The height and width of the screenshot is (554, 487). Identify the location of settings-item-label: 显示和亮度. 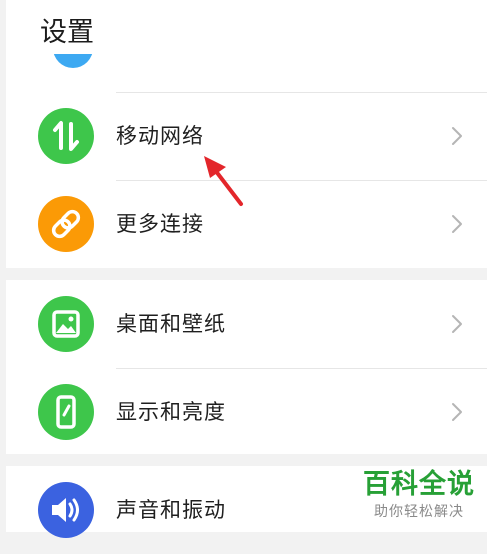
(171, 412).